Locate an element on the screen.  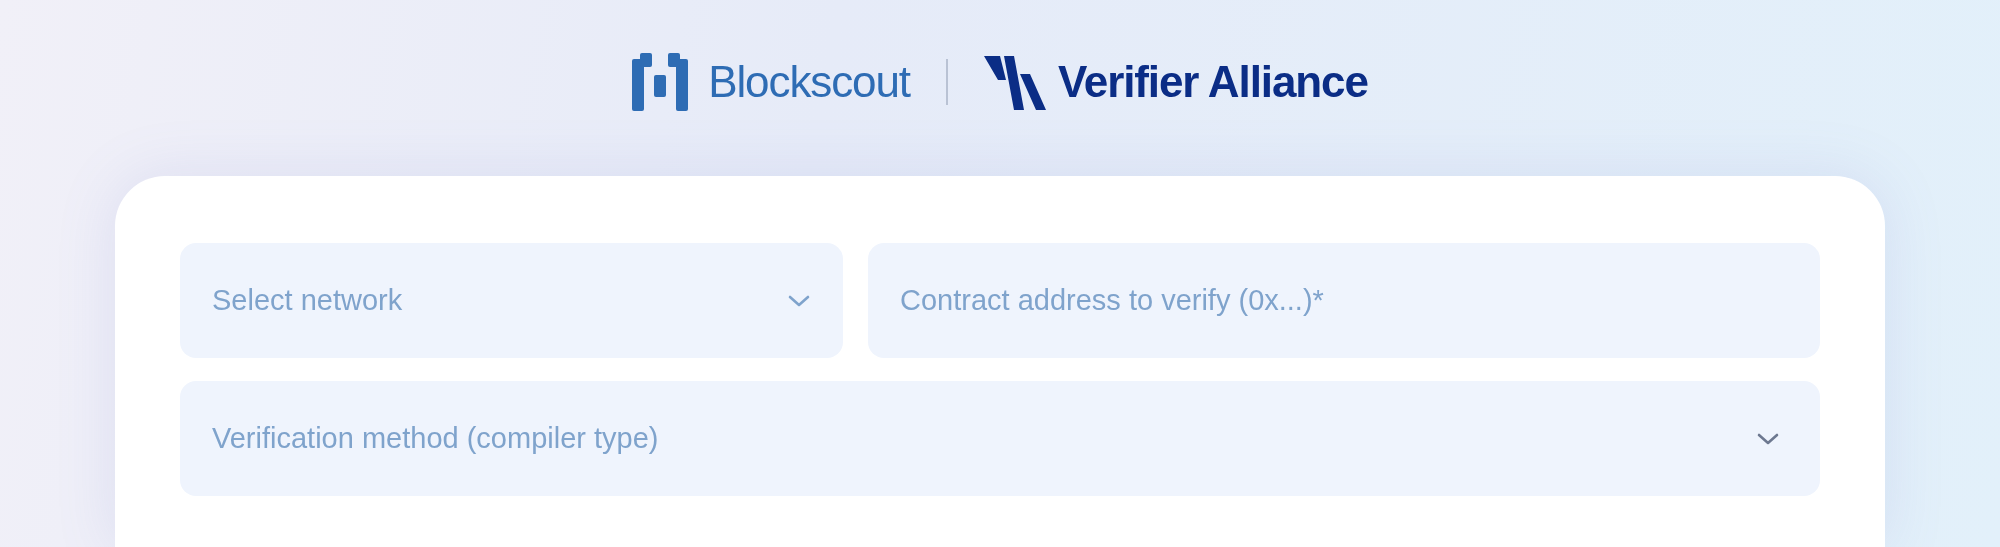
blockscout-logo-icon is located at coordinates (660, 82).